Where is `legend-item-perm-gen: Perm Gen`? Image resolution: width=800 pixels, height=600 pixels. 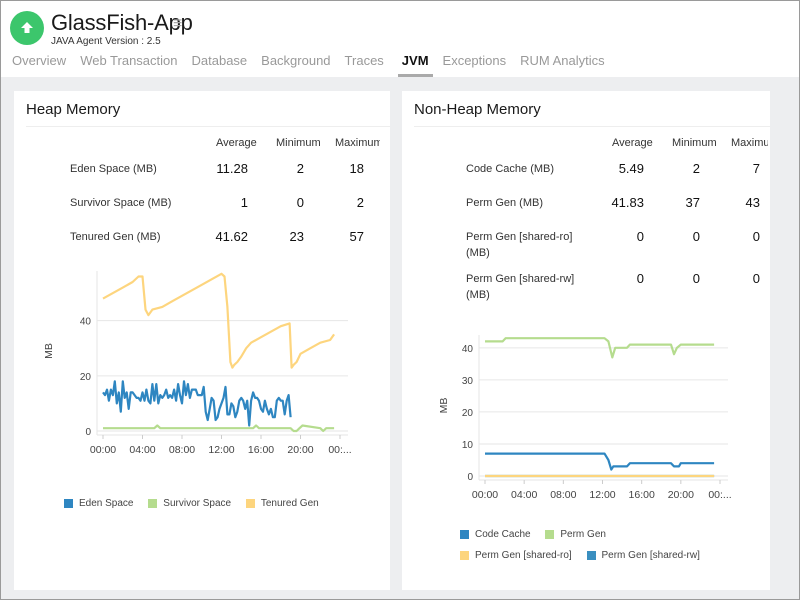
legend-item-perm-gen: Perm Gen is located at coordinates (575, 534).